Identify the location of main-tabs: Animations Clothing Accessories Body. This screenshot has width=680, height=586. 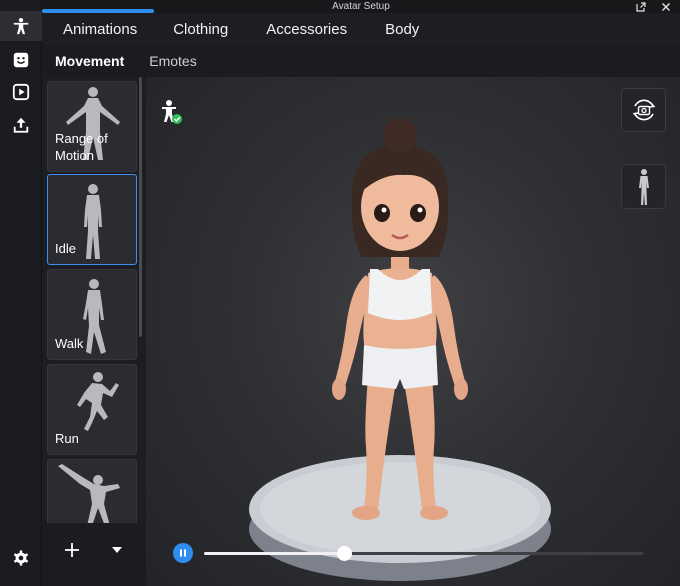
(361, 27).